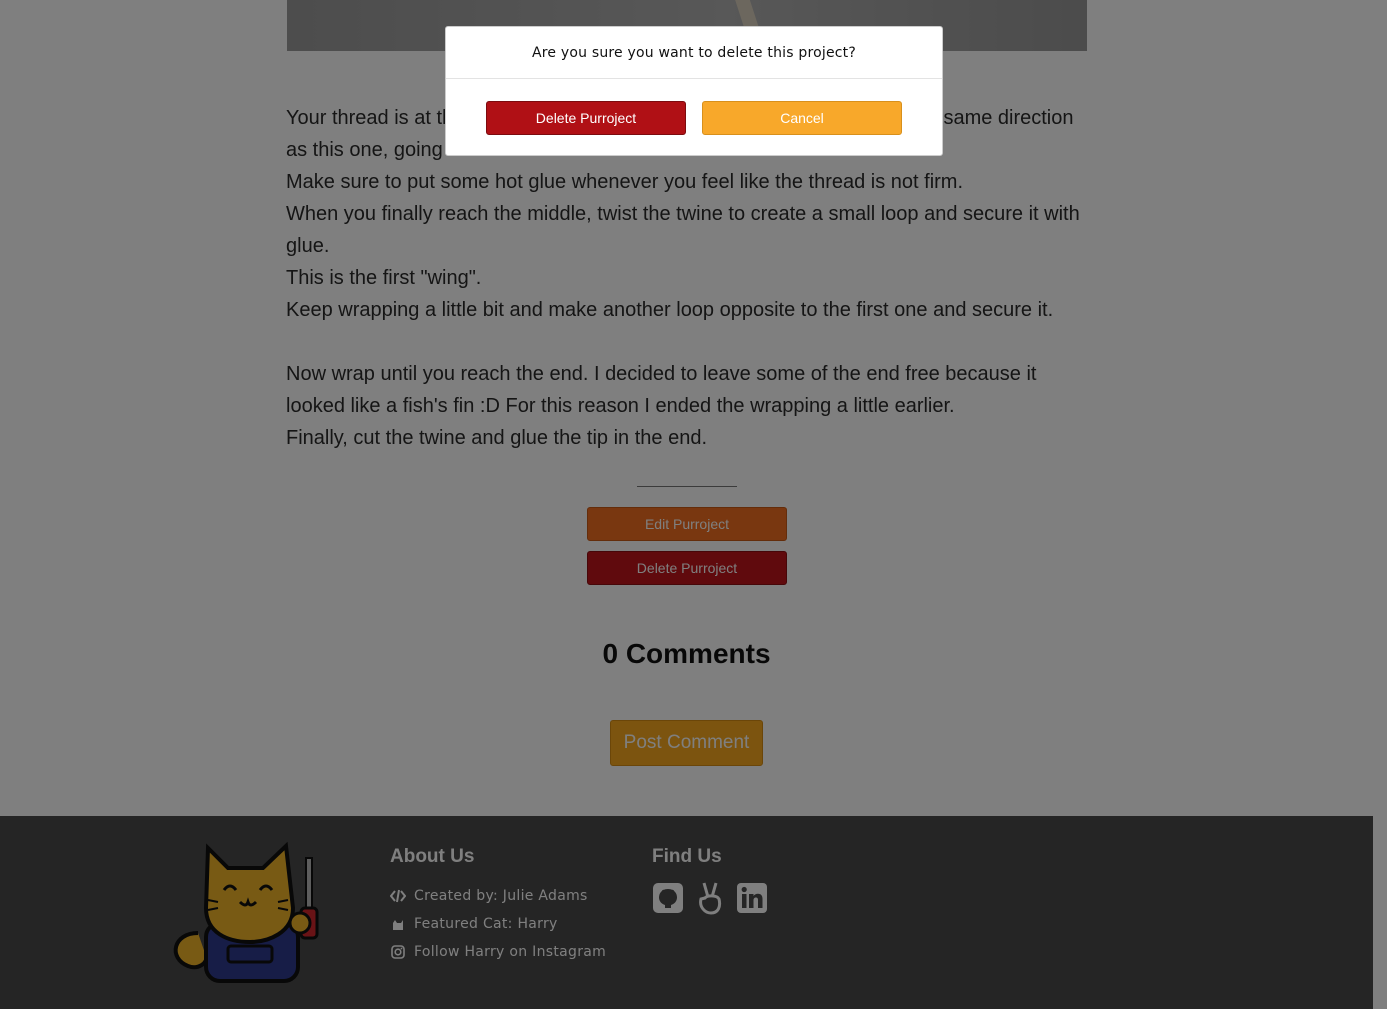 The image size is (1387, 1009). Describe the element at coordinates (802, 118) in the screenshot. I see `cancel-button: Cancel` at that location.